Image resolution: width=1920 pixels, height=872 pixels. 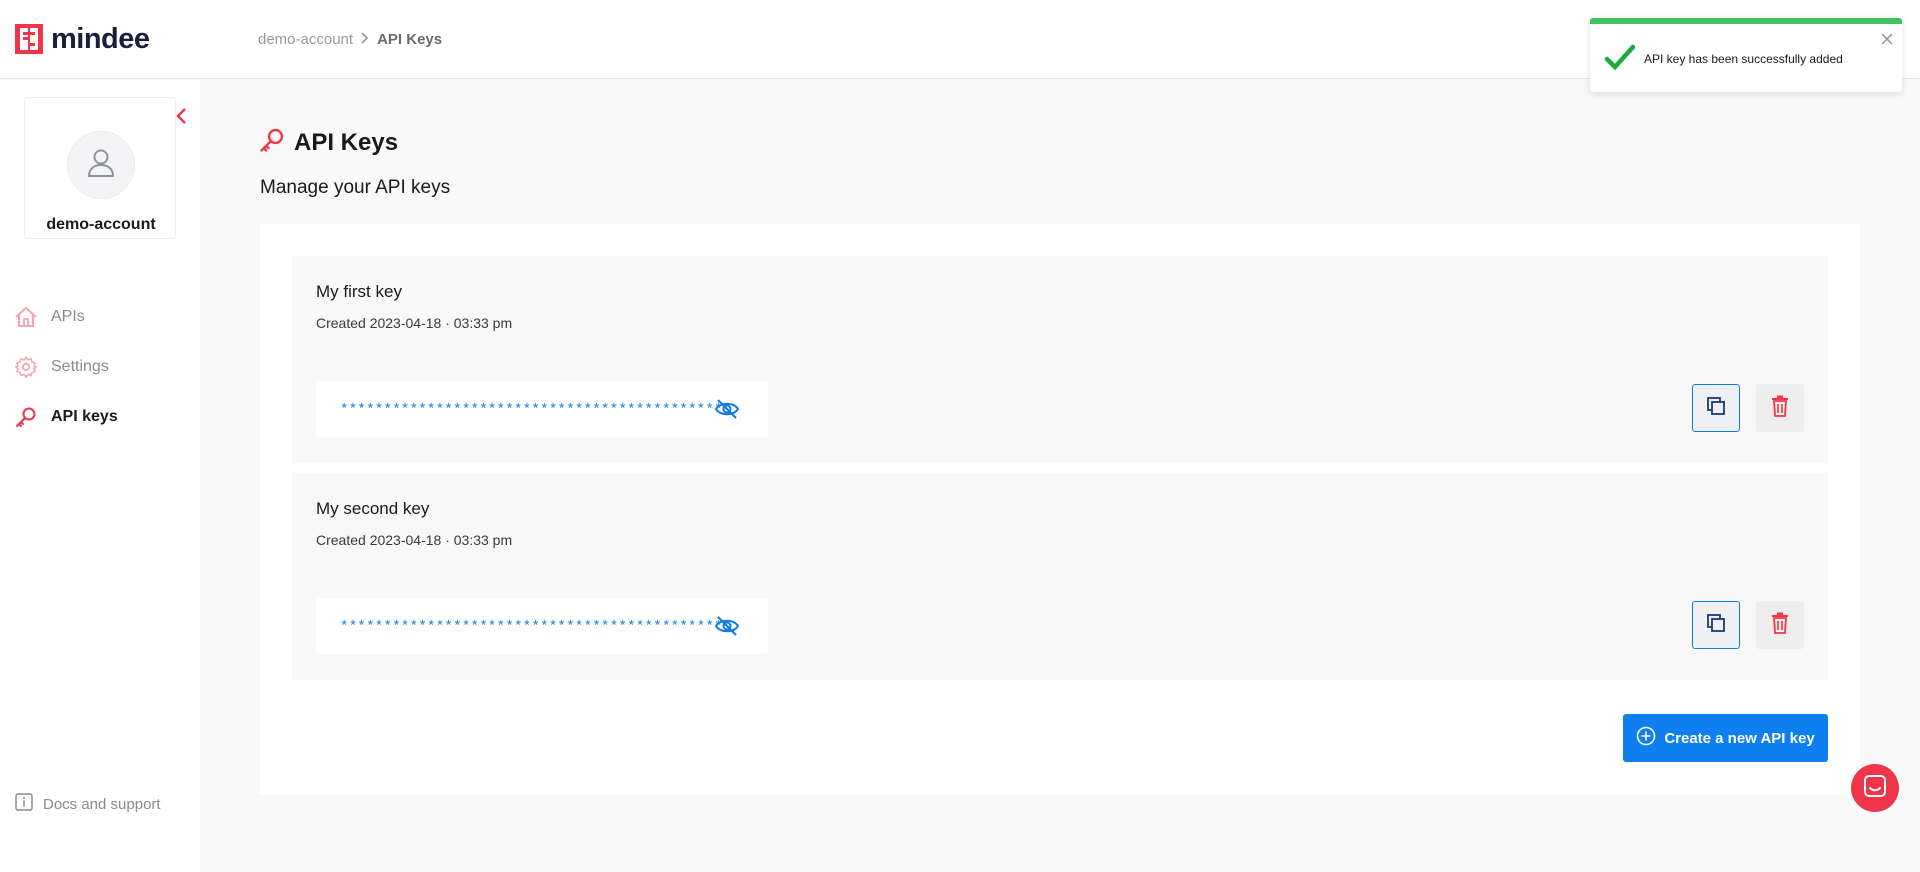 I want to click on account-name: demo-account, so click(x=101, y=224).